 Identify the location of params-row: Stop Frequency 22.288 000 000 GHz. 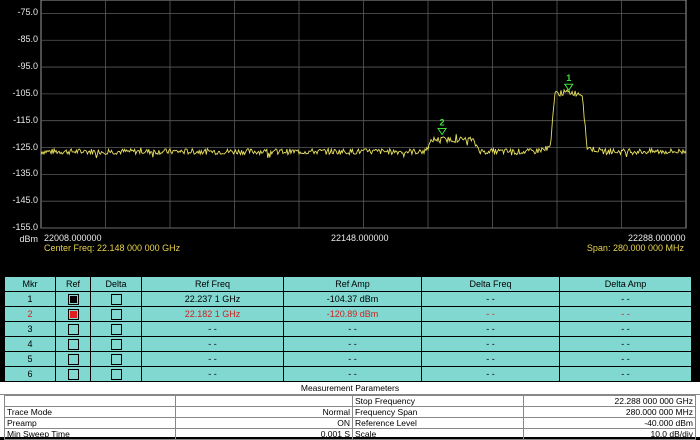
(350, 401).